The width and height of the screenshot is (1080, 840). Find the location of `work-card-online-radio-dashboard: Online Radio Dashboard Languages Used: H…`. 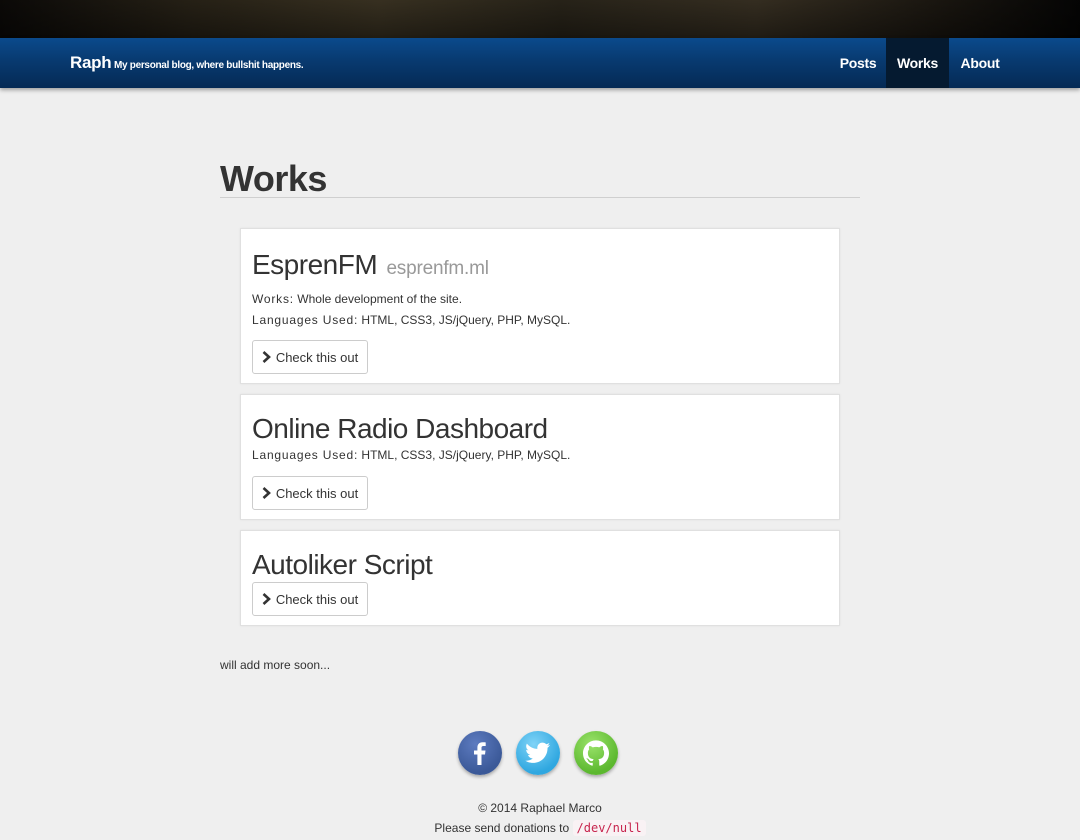

work-card-online-radio-dashboard: Online Radio Dashboard Languages Used: H… is located at coordinates (540, 457).